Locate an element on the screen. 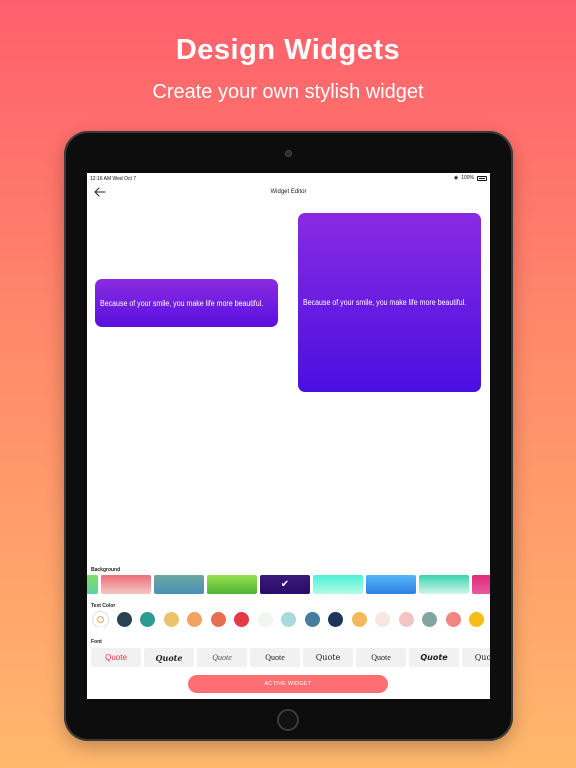 The height and width of the screenshot is (768, 576). background-label: Background is located at coordinates (106, 570).